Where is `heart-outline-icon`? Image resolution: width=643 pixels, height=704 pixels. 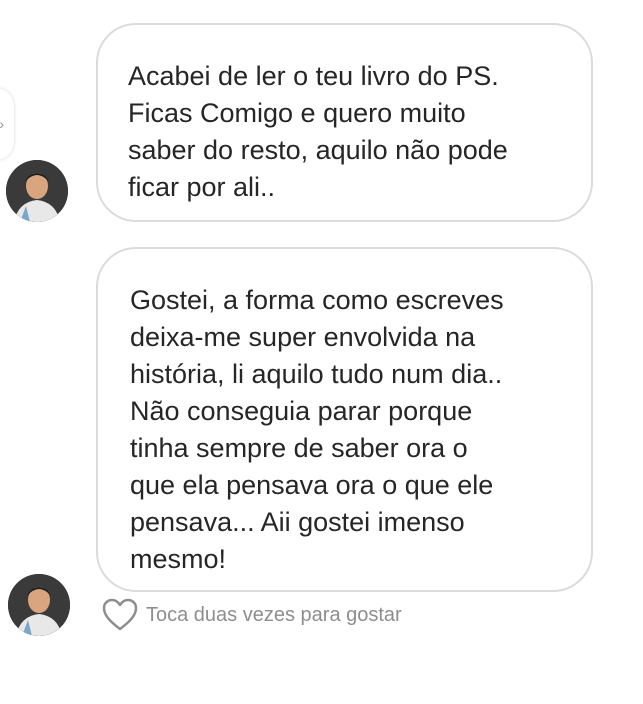 heart-outline-icon is located at coordinates (120, 615).